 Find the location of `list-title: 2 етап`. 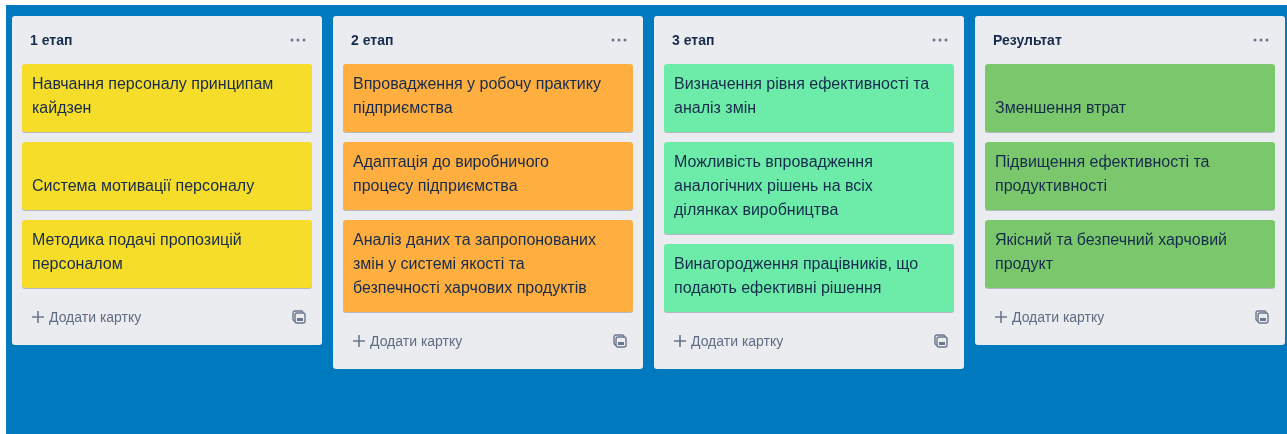

list-title: 2 етап is located at coordinates (372, 40).